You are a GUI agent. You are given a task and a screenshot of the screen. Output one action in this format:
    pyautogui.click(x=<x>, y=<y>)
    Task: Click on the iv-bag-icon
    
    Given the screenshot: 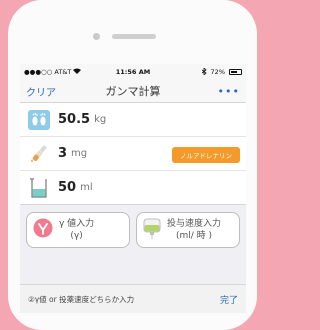 What is the action you would take?
    pyautogui.click(x=152, y=230)
    